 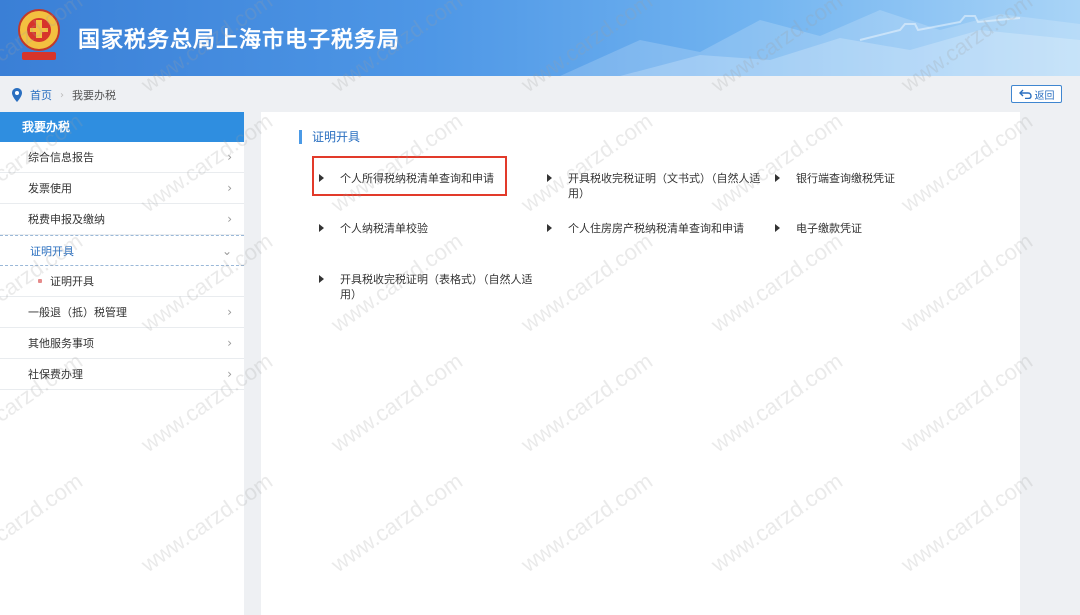 I want to click on sidebar-item-other-services: 其他服务事项 ›, so click(x=122, y=343).